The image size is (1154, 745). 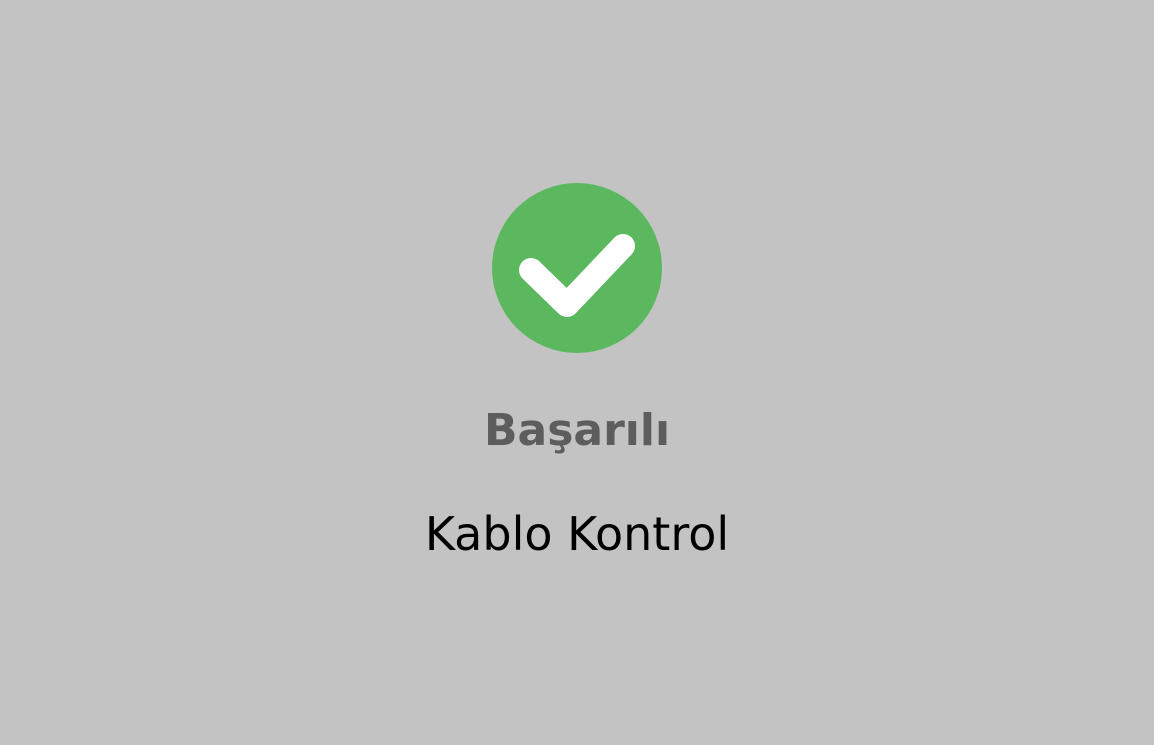 I want to click on status-title: Başarılı, so click(x=577, y=430).